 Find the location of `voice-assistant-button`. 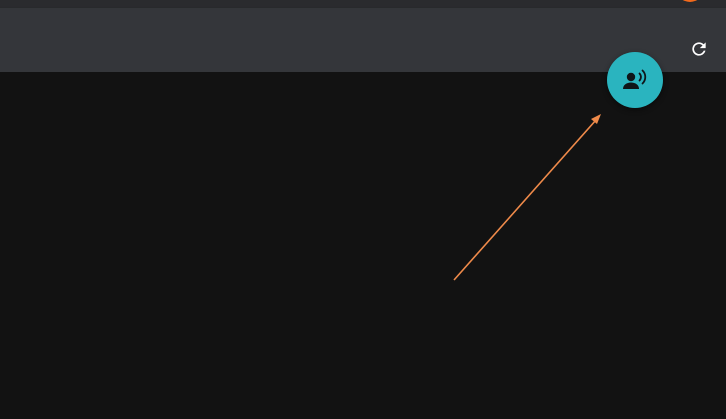

voice-assistant-button is located at coordinates (635, 80).